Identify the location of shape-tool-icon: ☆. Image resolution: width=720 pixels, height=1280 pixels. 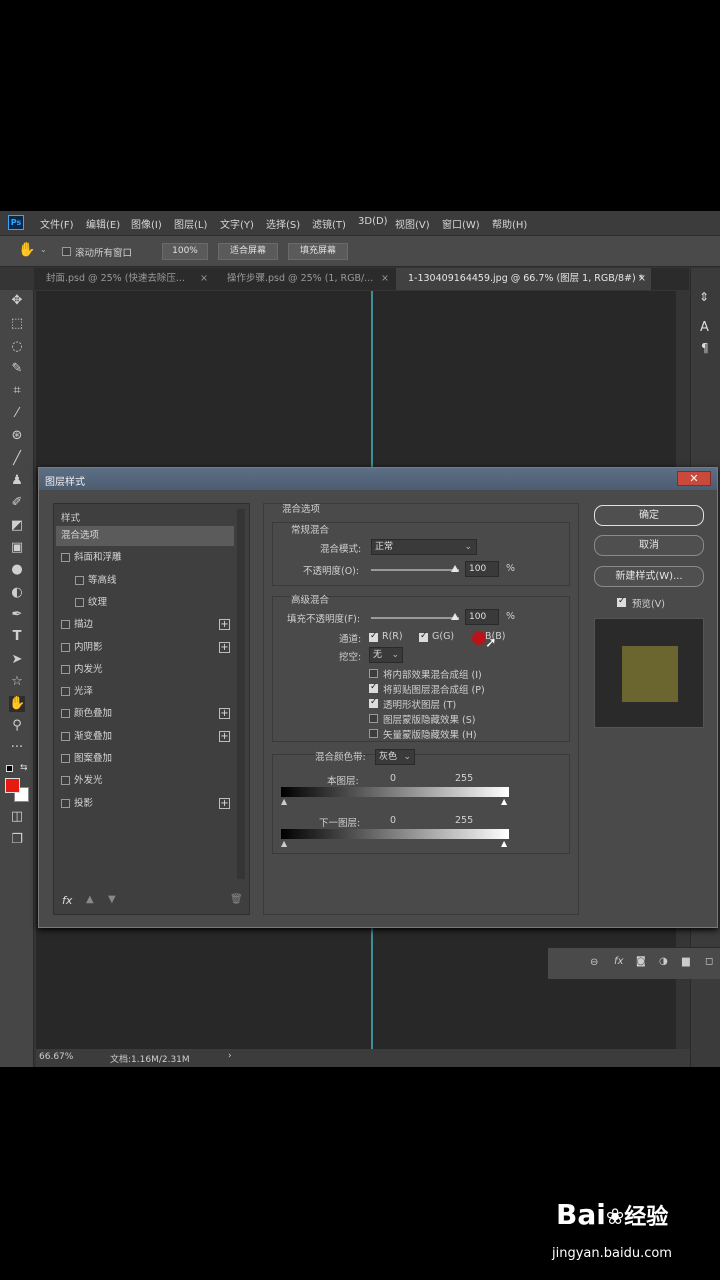
(17, 682).